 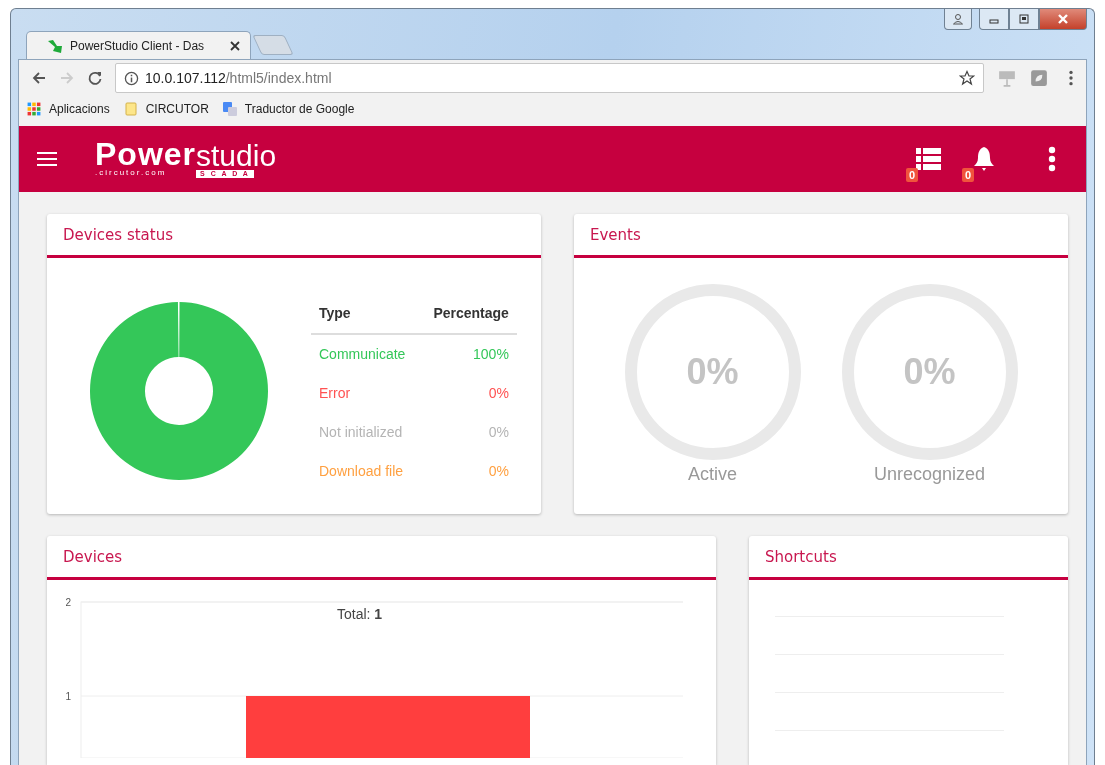 What do you see at coordinates (362, 312) in the screenshot?
I see `column-header: Type` at bounding box center [362, 312].